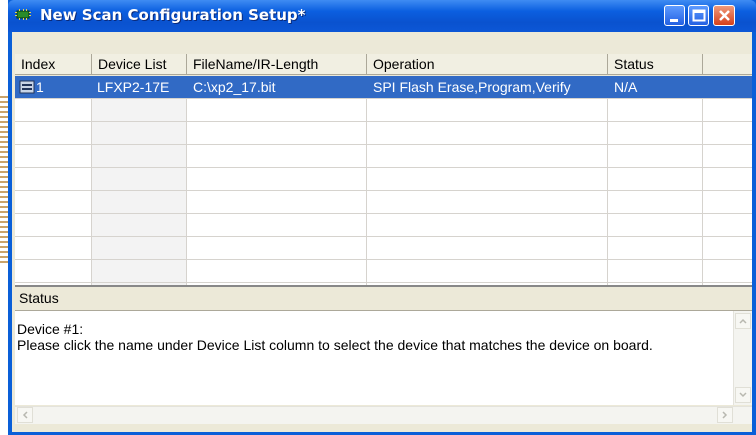 The width and height of the screenshot is (756, 435). What do you see at coordinates (173, 15) in the screenshot?
I see `window-title: New Scan Configuration Setup*` at bounding box center [173, 15].